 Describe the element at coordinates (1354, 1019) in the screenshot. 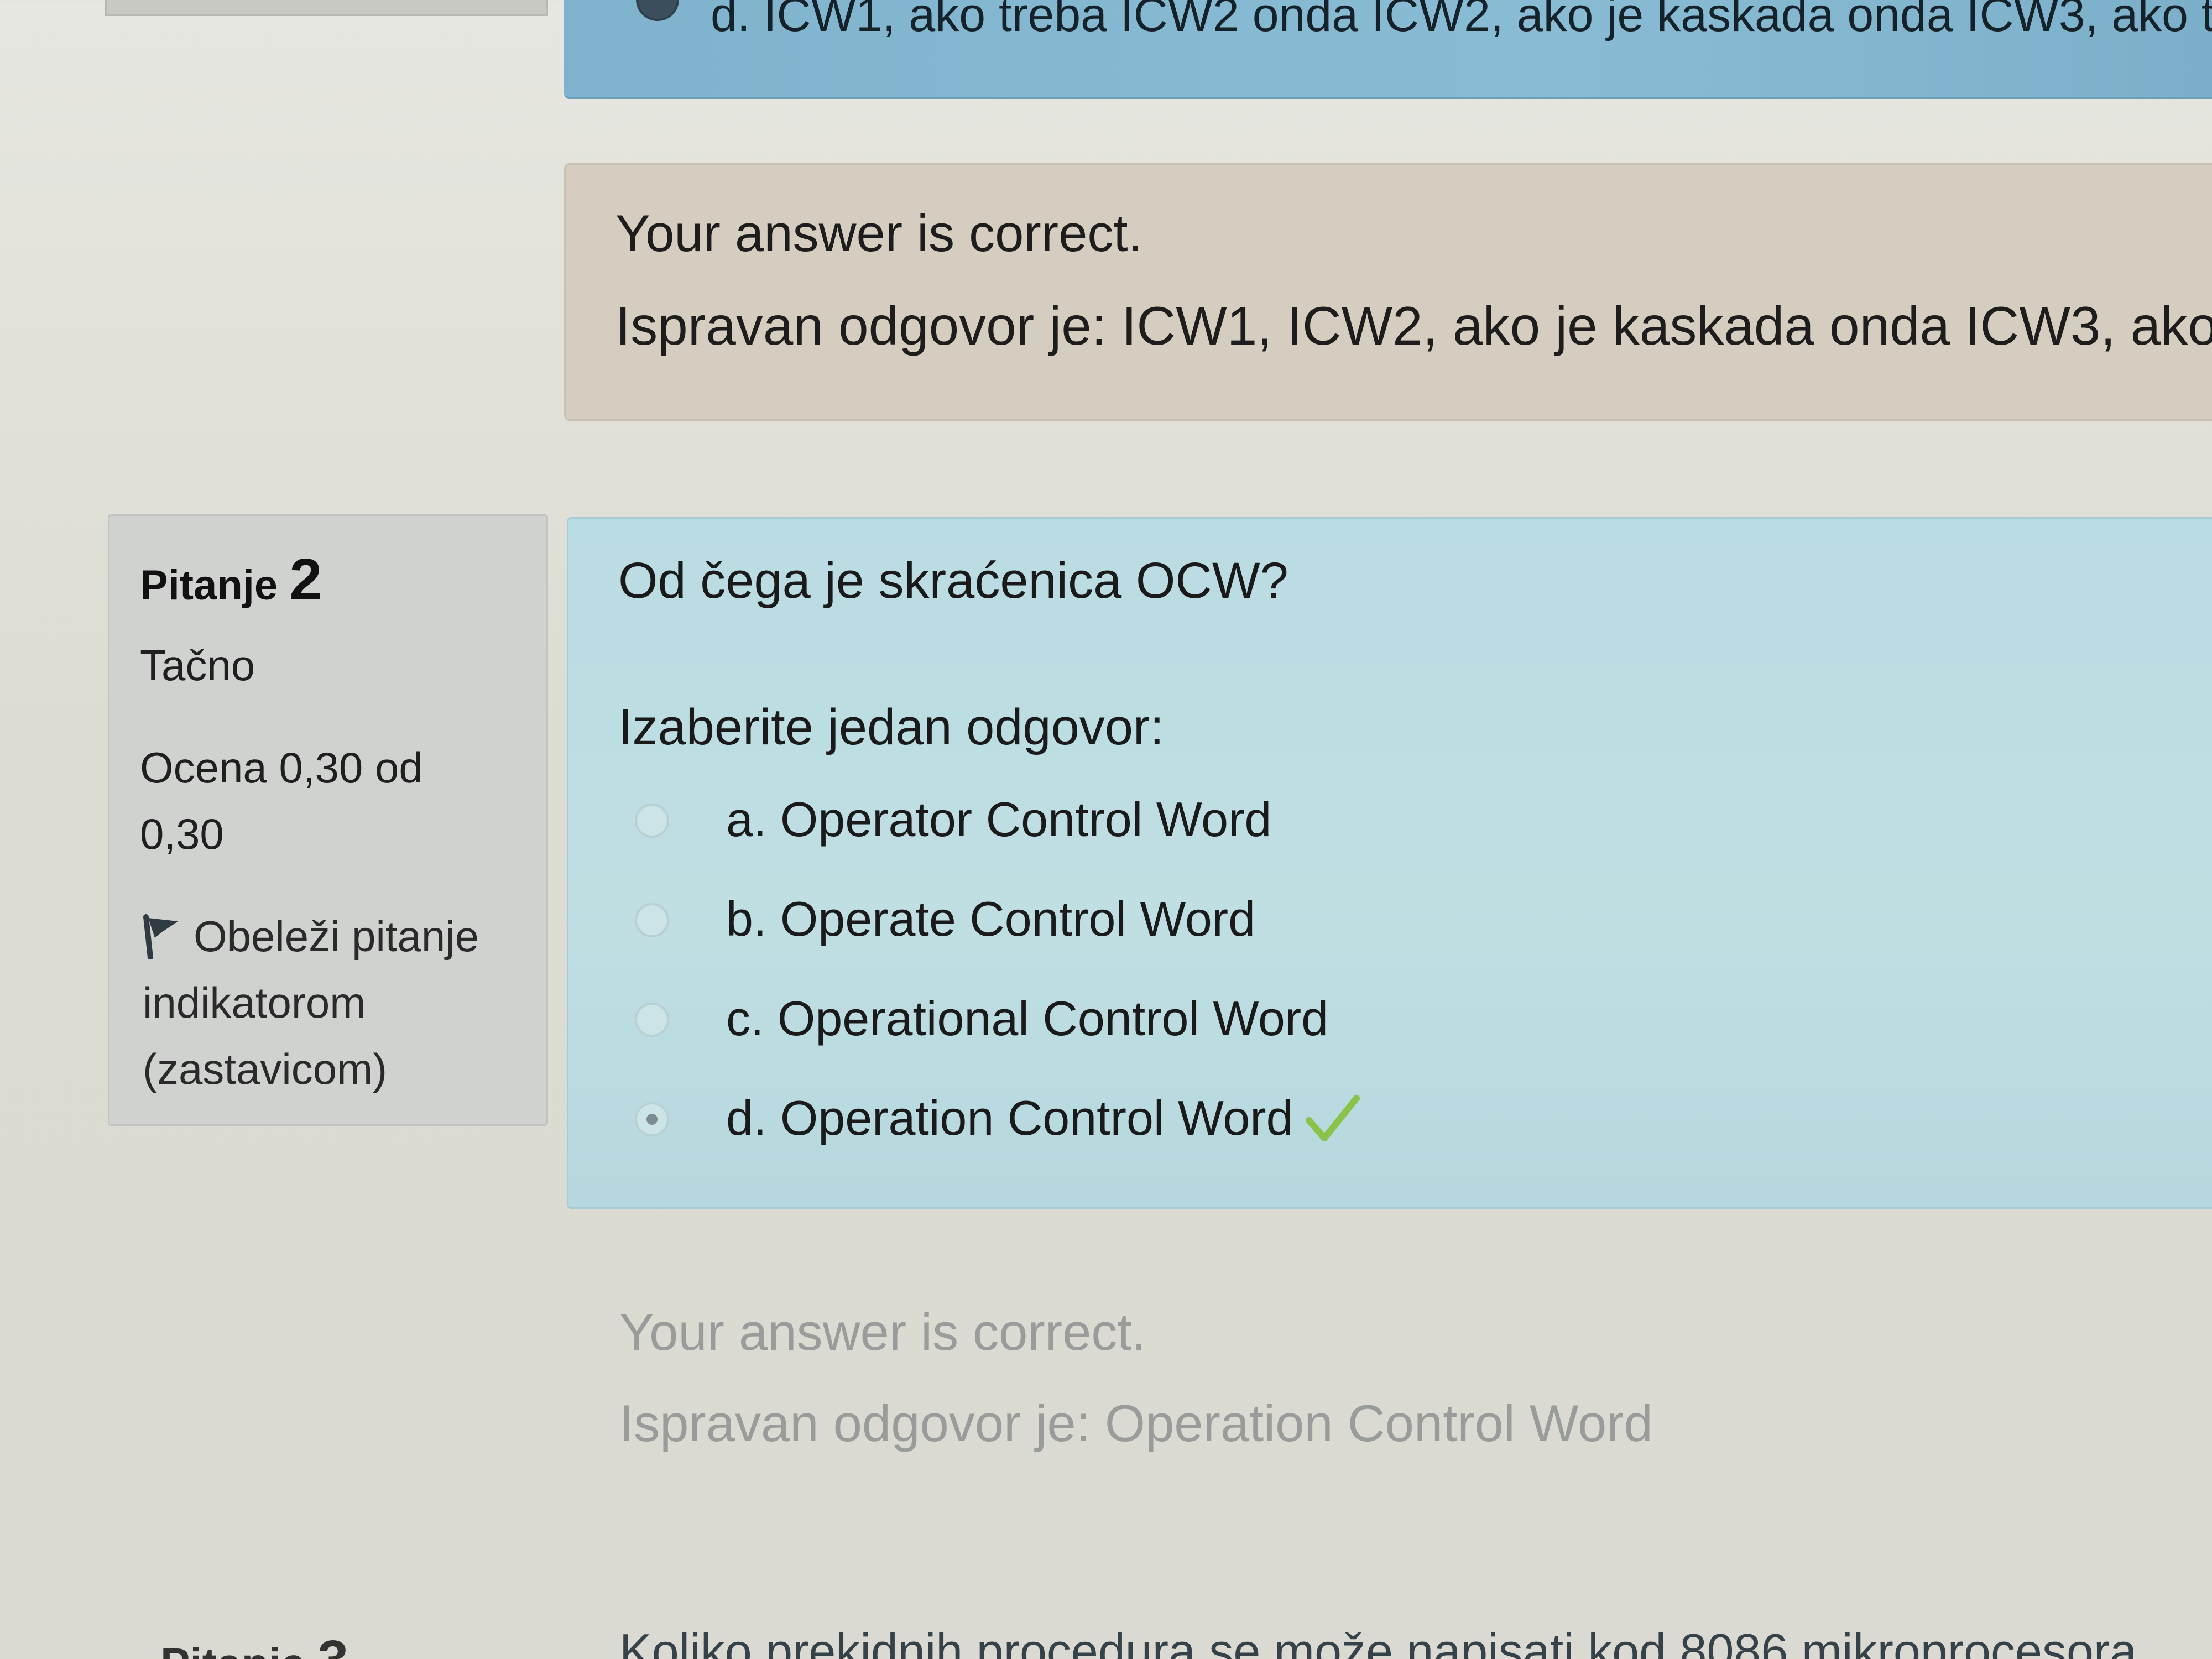

I see `answer-option-c: c. Operational Control Word` at that location.